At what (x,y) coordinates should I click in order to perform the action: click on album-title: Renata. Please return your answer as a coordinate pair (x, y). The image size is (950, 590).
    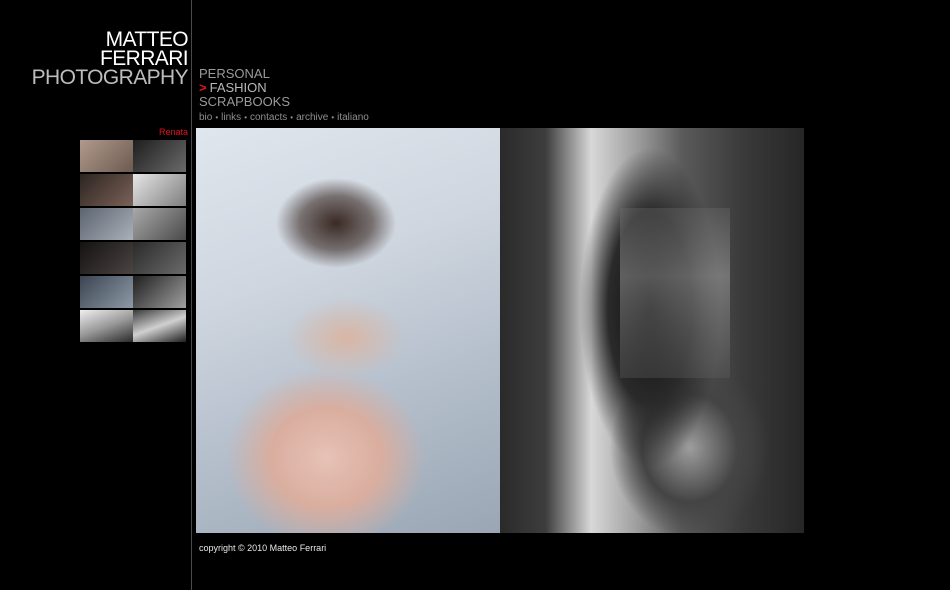
    Looking at the image, I should click on (173, 132).